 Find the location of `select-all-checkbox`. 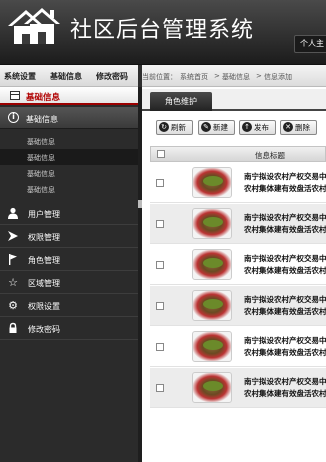

select-all-checkbox is located at coordinates (161, 154).